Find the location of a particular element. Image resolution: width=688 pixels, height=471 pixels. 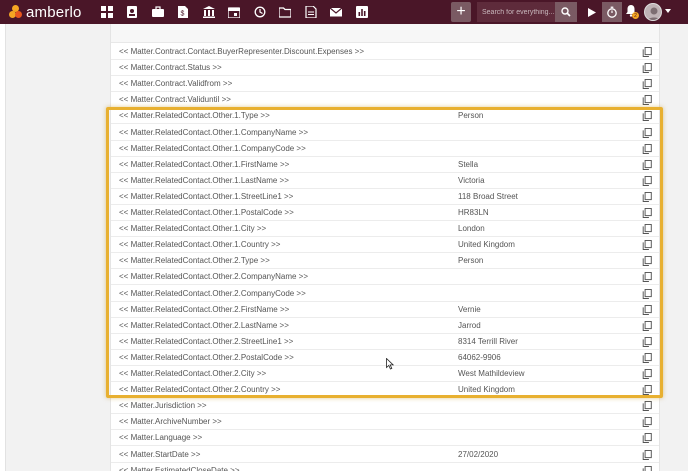

user-menu-caret-icon is located at coordinates (668, 11).